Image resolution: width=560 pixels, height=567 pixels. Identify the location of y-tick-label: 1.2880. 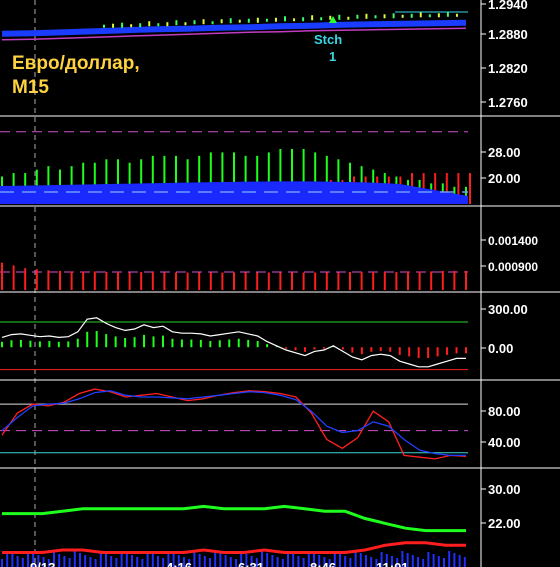
(508, 34).